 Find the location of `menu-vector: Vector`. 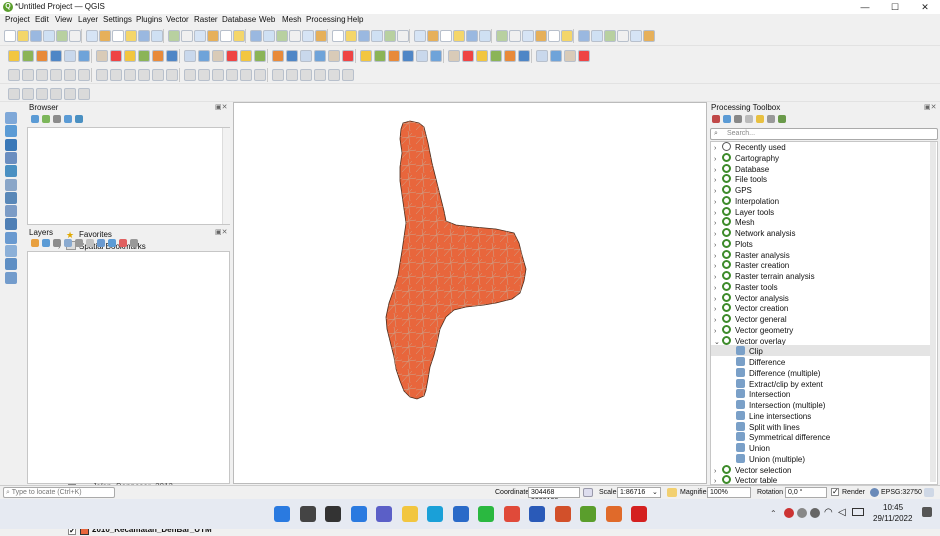

menu-vector: Vector is located at coordinates (177, 19).